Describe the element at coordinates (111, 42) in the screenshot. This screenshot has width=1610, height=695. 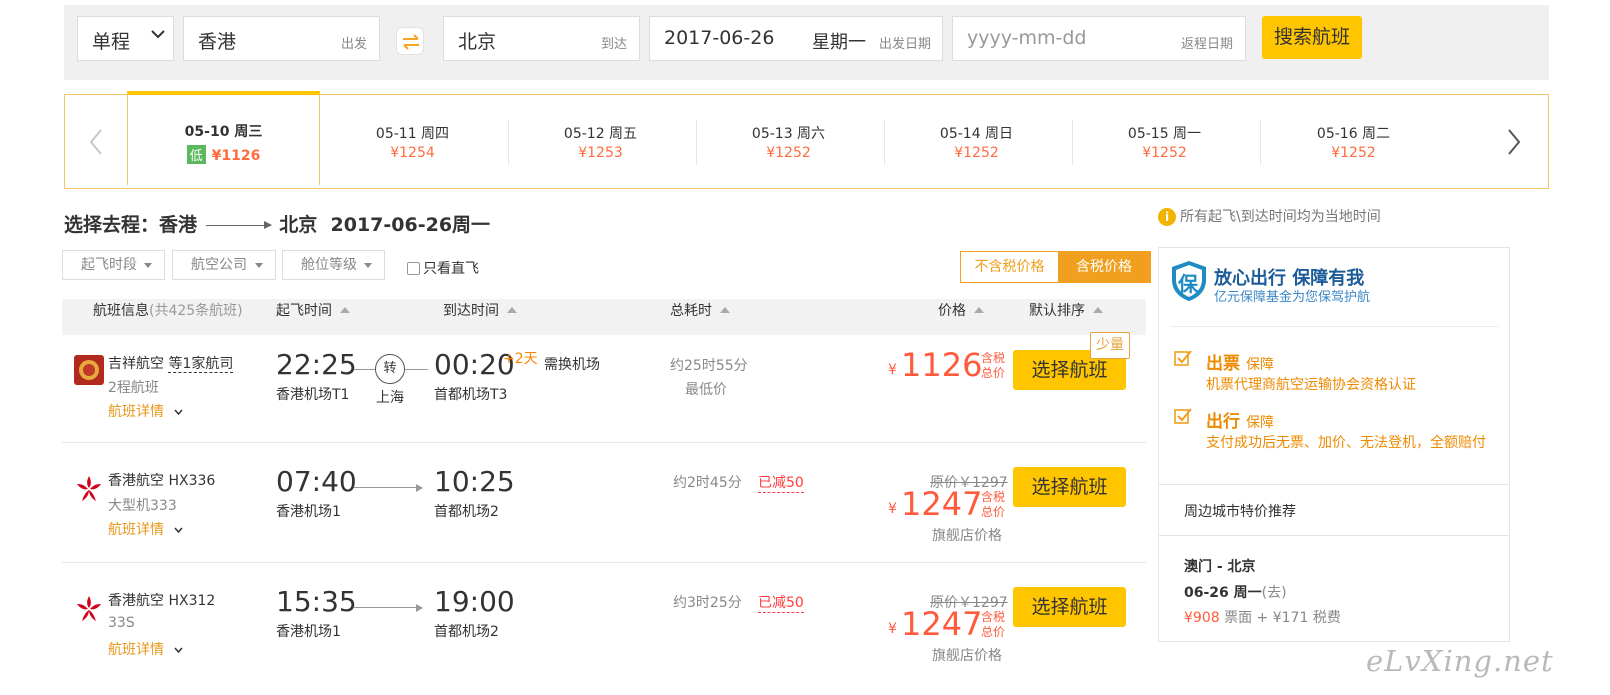
I see `trip-type-value: 单程` at that location.